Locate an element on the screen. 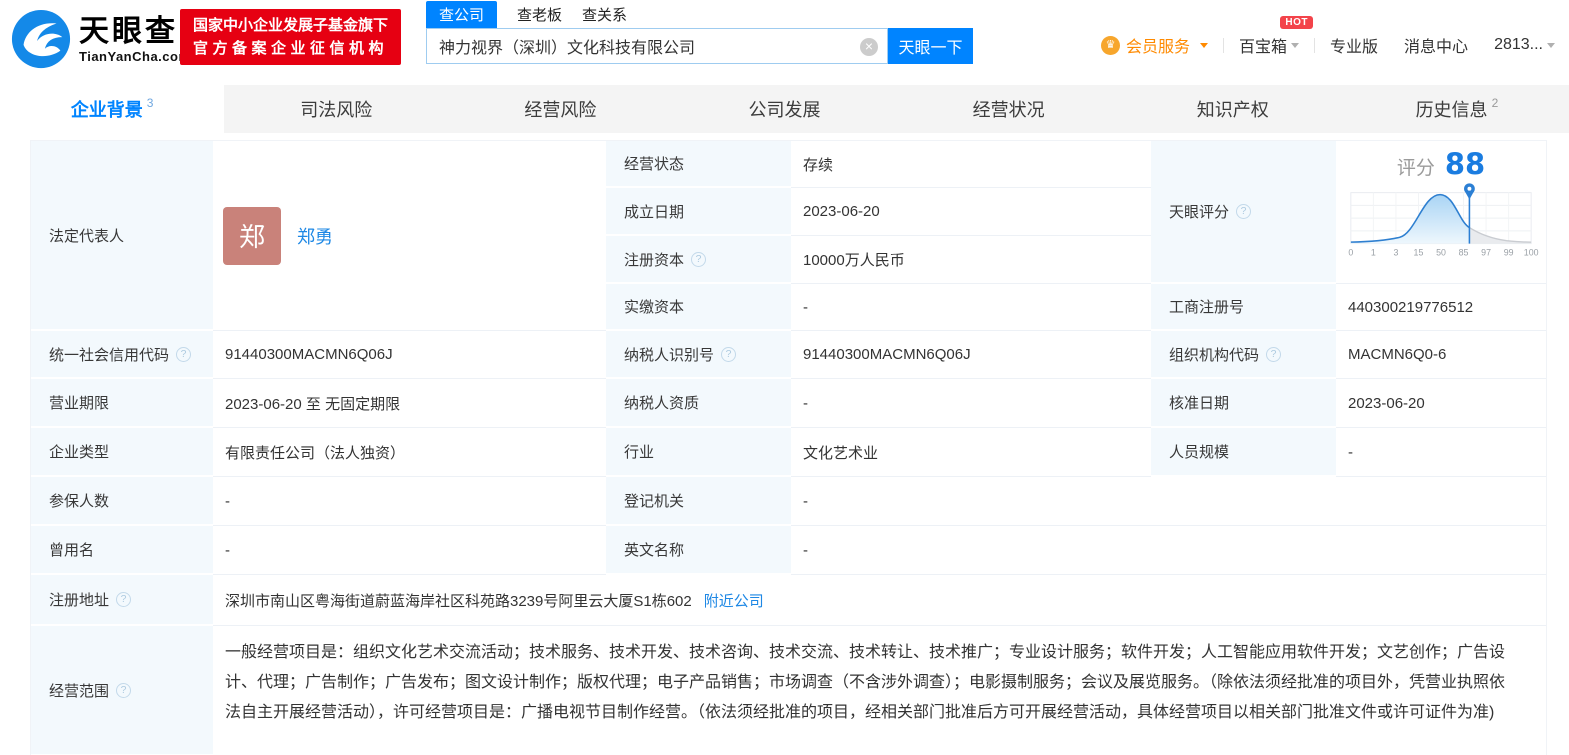 The width and height of the screenshot is (1569, 755). legal-rep-name-link: 郑勇 is located at coordinates (315, 236).